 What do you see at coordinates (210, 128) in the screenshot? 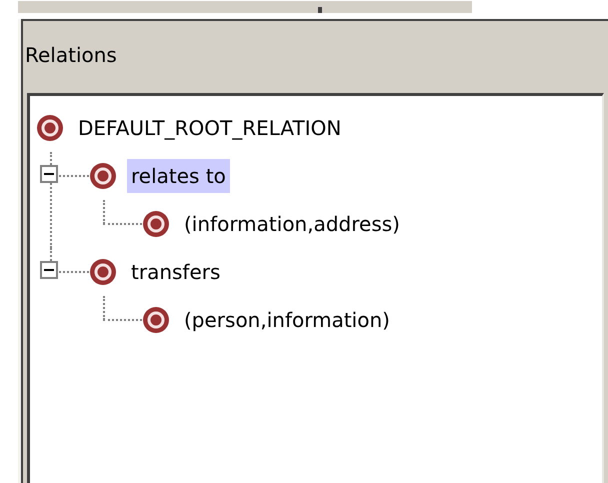
I see `tree-item: DEFAULT_ROOT_RELATION` at bounding box center [210, 128].